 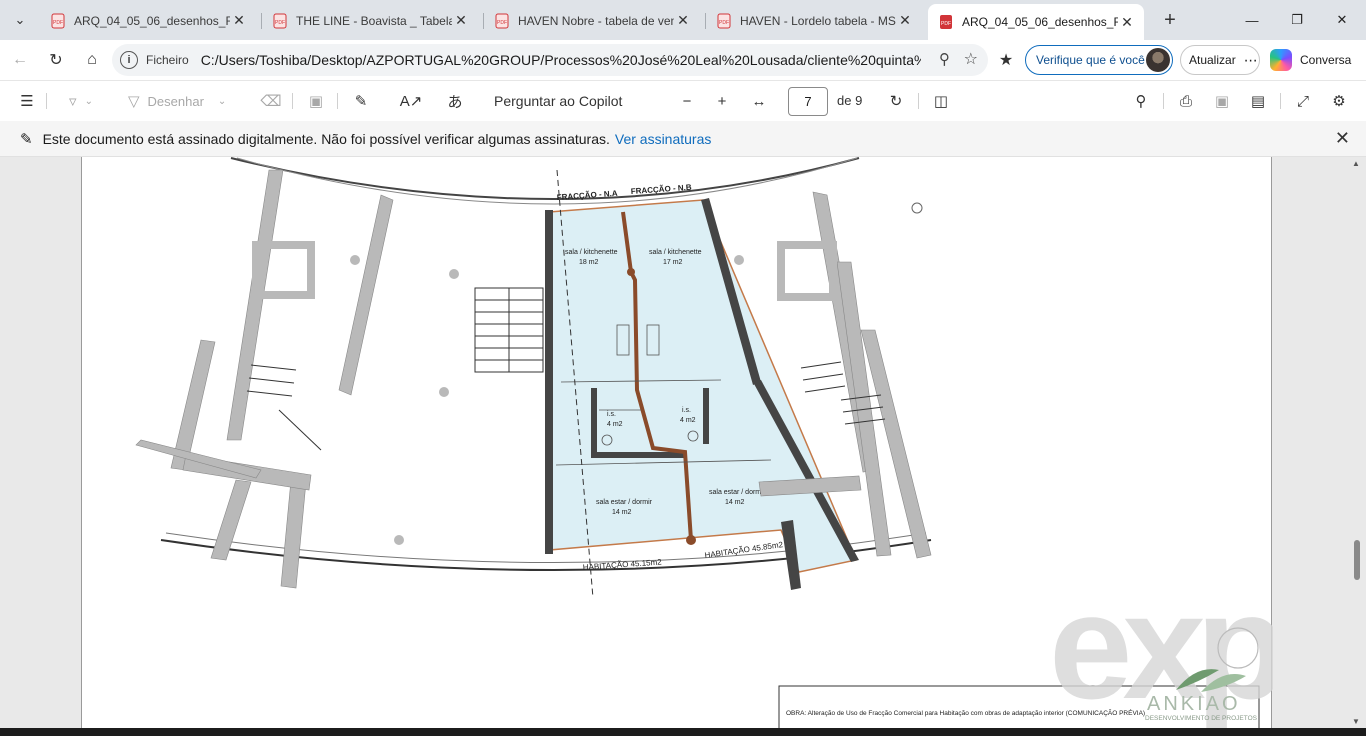 What do you see at coordinates (1212, 60) in the screenshot?
I see `update-label: Atualizar` at bounding box center [1212, 60].